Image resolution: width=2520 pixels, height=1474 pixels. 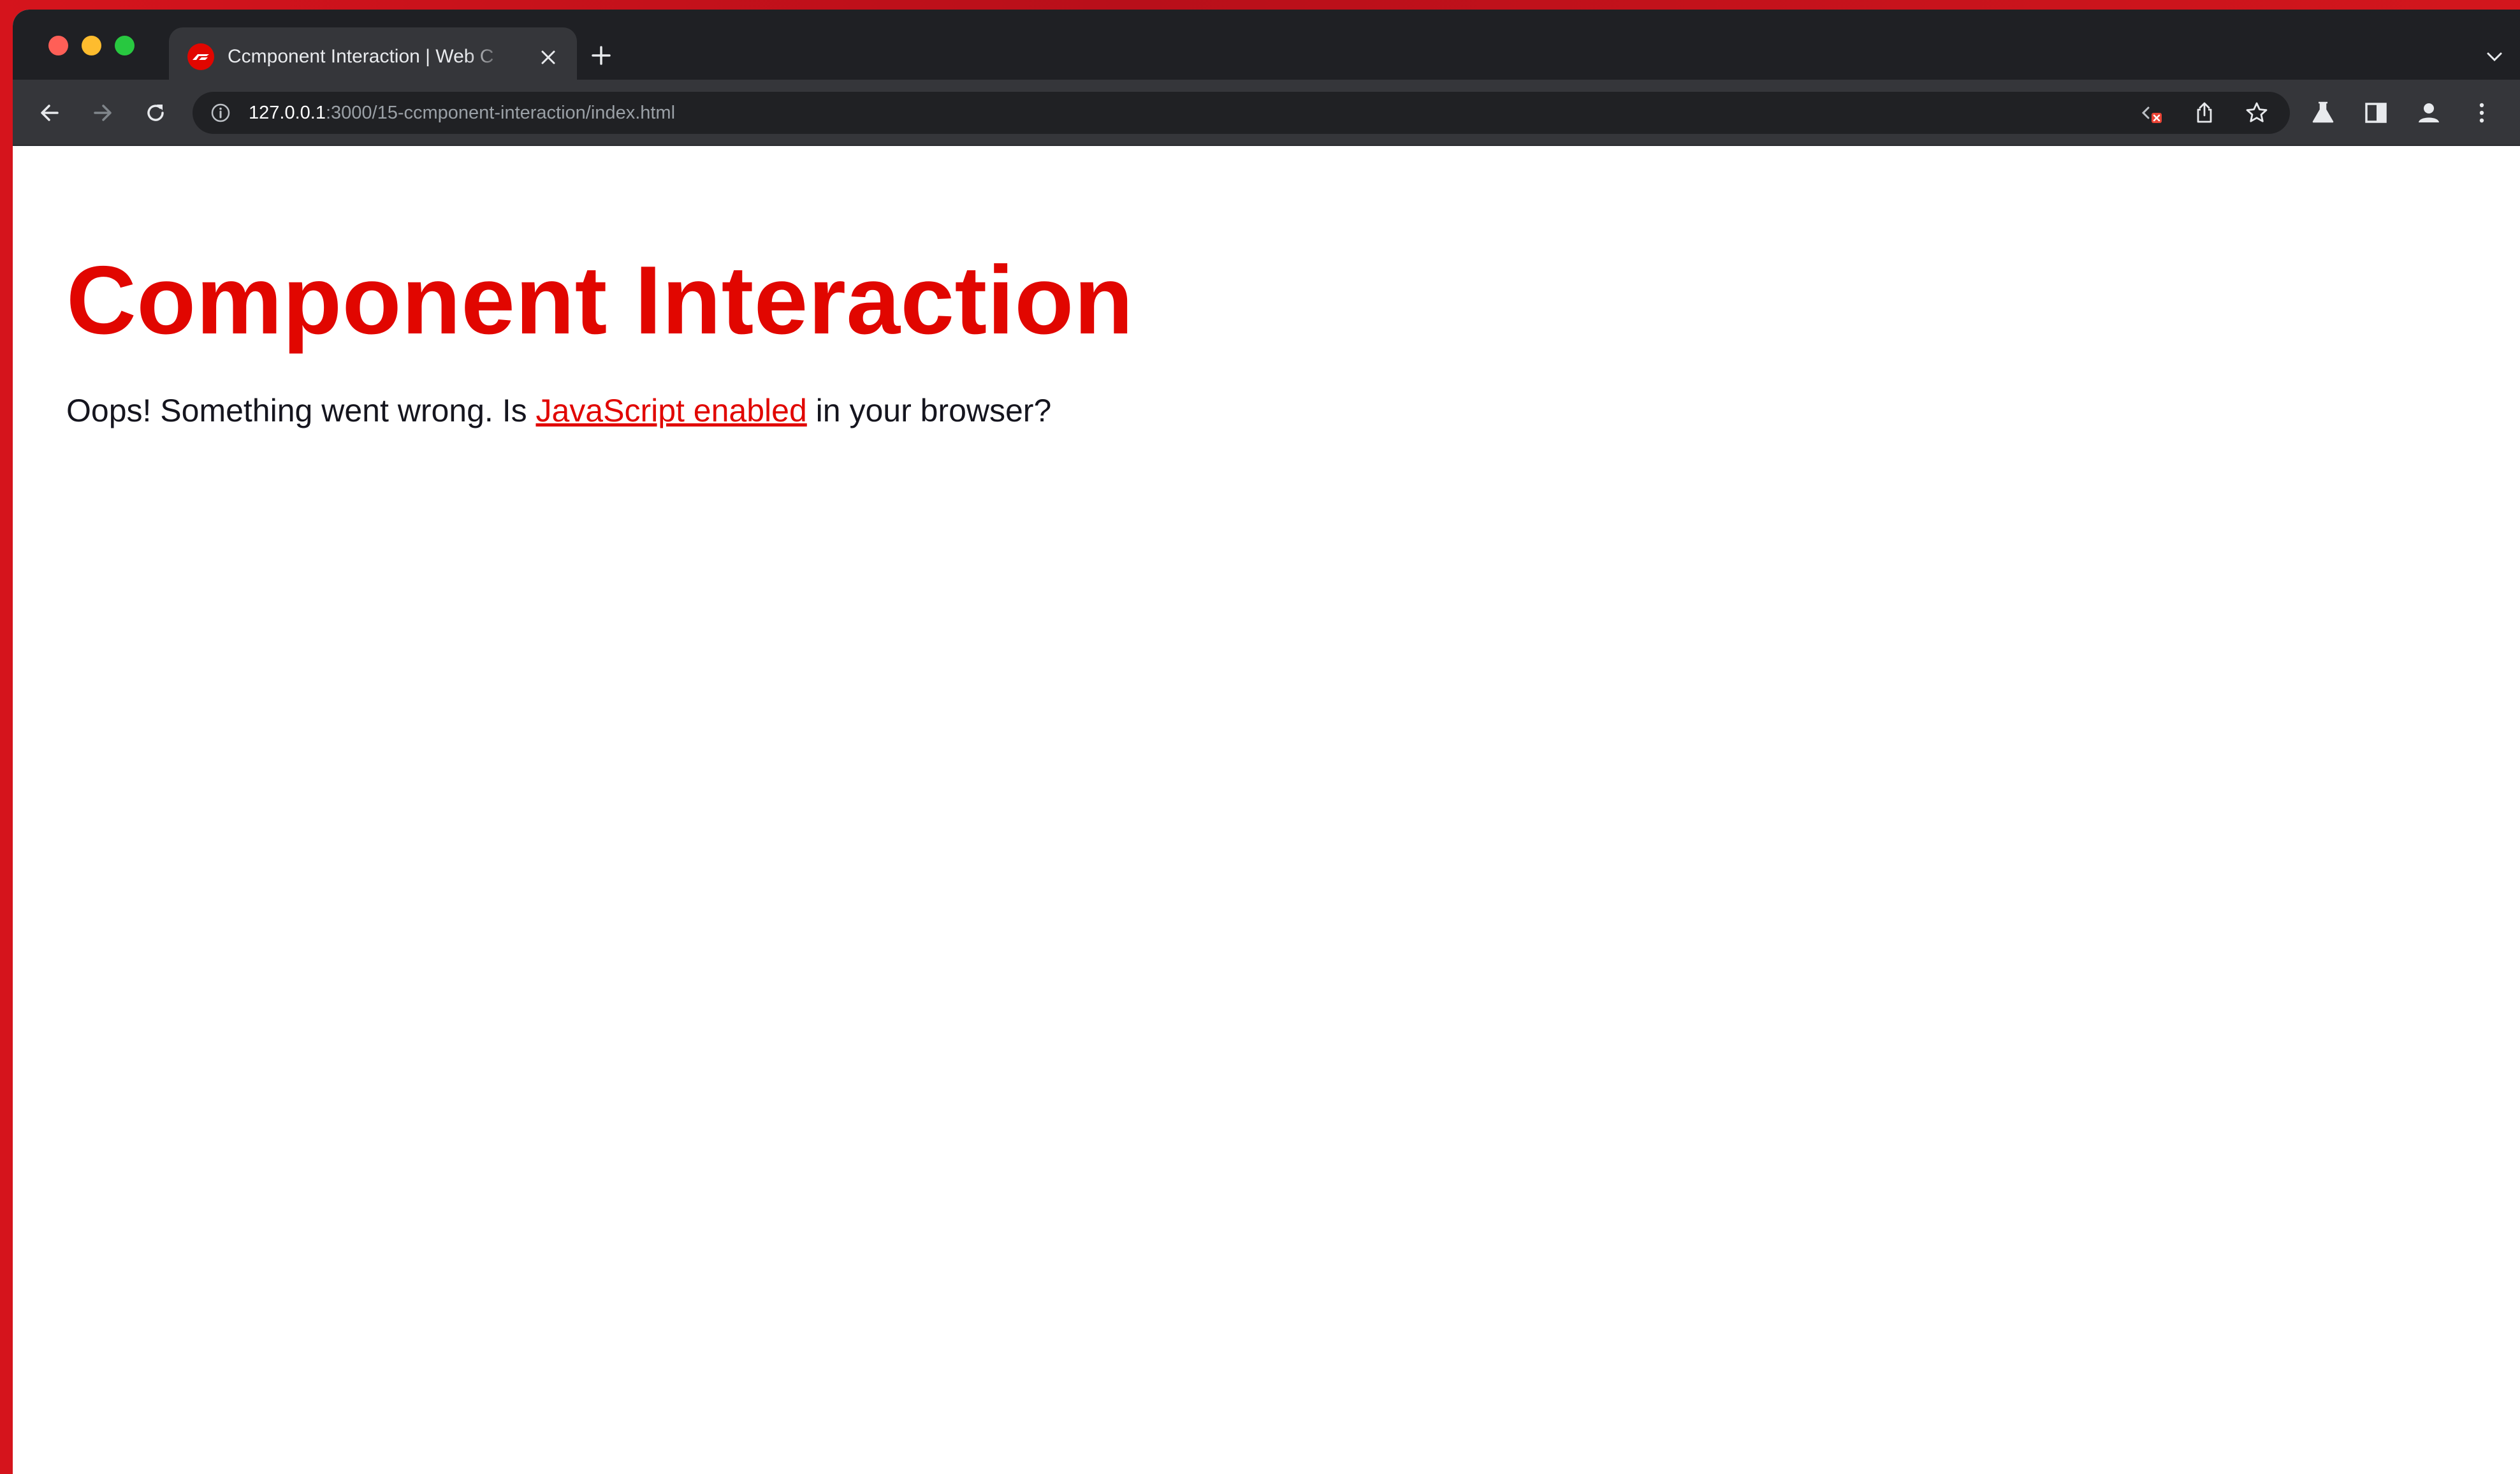 I want to click on window-close-button, so click(x=58, y=45).